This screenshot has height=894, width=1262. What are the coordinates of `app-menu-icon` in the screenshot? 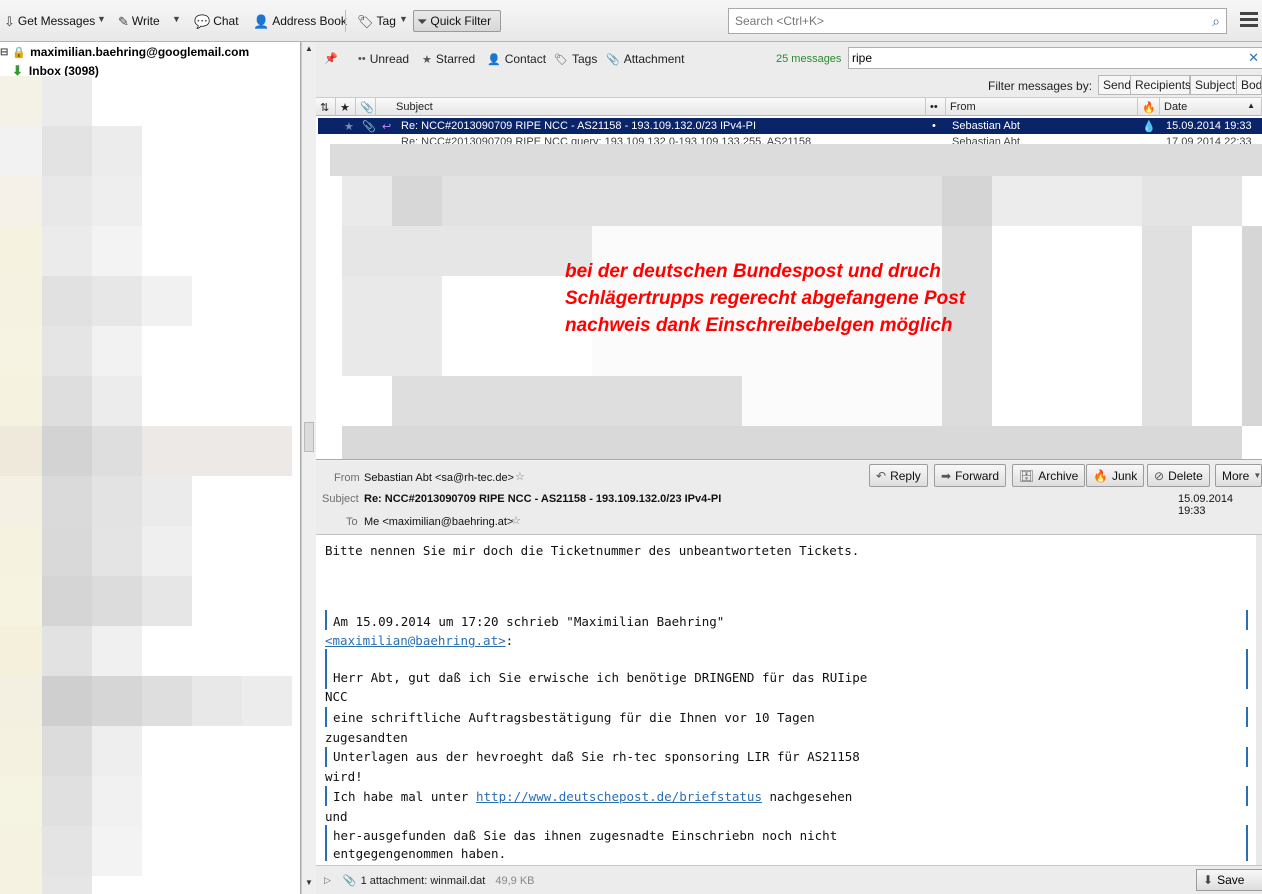 It's located at (1249, 21).